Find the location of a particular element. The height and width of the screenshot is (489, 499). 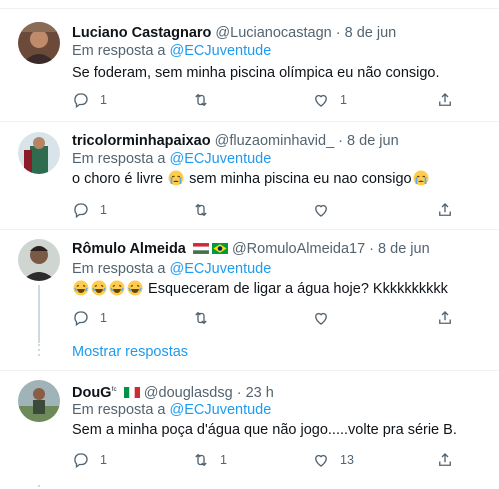

author-name: Luciano Castagnaro is located at coordinates (141, 33).